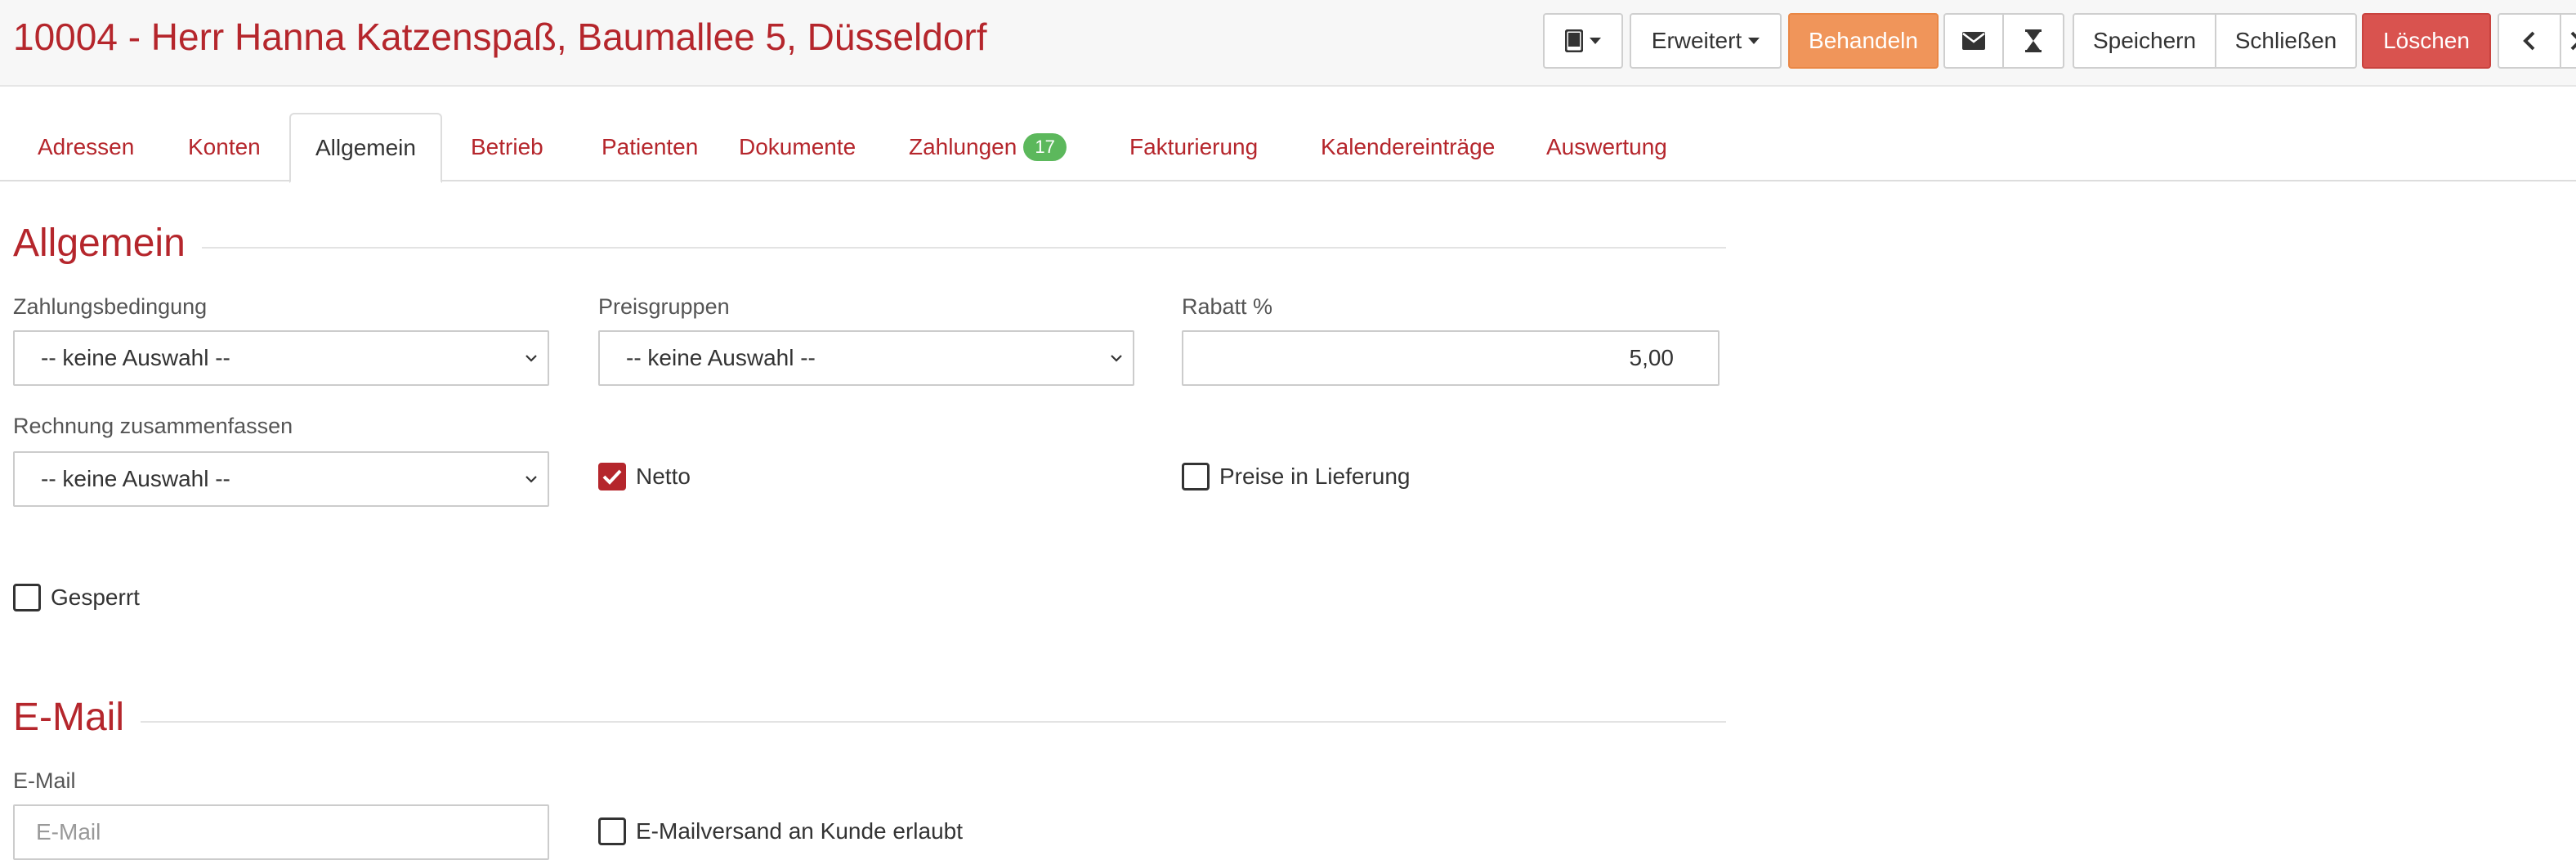 Image resolution: width=2576 pixels, height=860 pixels. What do you see at coordinates (507, 147) in the screenshot?
I see `tab-betrieb: Betrieb` at bounding box center [507, 147].